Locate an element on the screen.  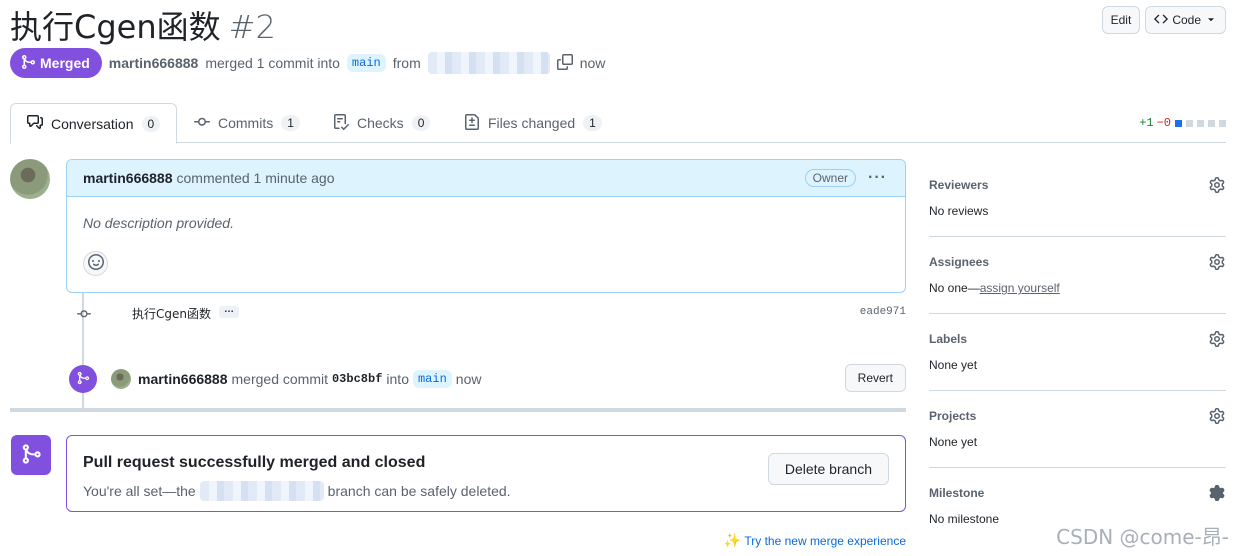
pr-title-text: 执行Cgen函数 is located at coordinates (115, 27).